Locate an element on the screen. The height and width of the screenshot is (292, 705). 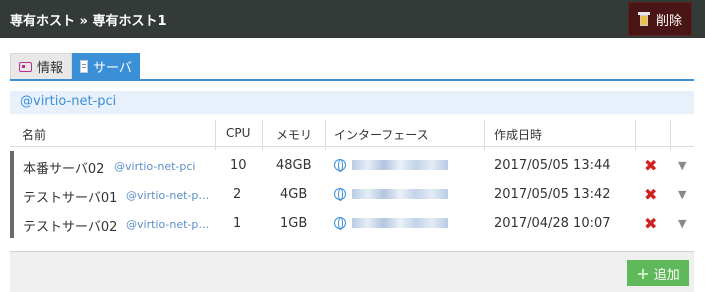
tab-server: サーバ is located at coordinates (106, 66).